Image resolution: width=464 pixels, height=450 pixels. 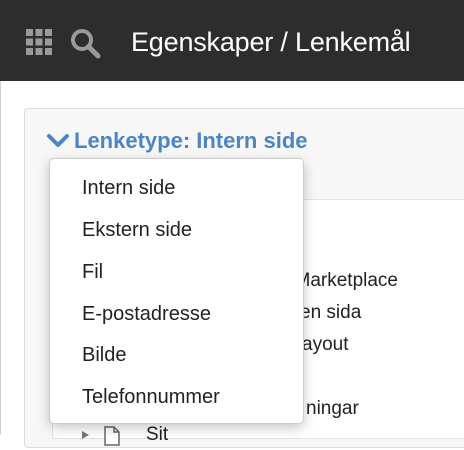 What do you see at coordinates (191, 140) in the screenshot?
I see `link-type-title: Lenketype: Intern side` at bounding box center [191, 140].